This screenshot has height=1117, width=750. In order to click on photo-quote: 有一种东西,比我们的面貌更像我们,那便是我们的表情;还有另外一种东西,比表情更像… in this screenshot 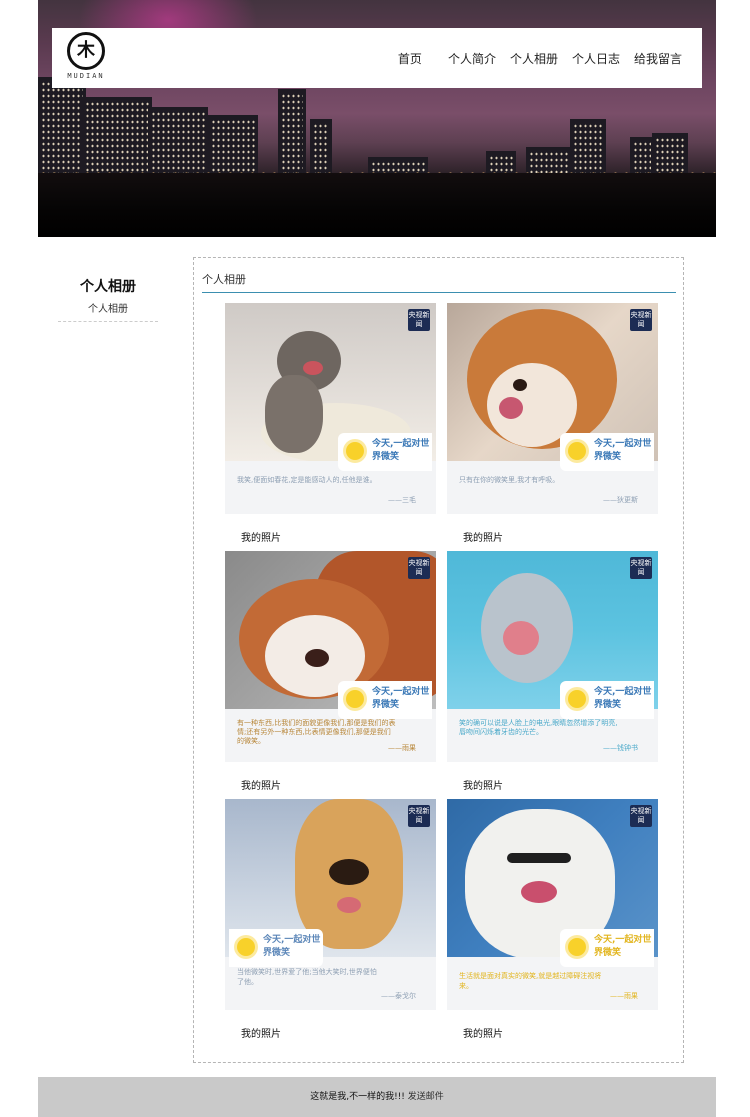, I will do `click(316, 732)`.